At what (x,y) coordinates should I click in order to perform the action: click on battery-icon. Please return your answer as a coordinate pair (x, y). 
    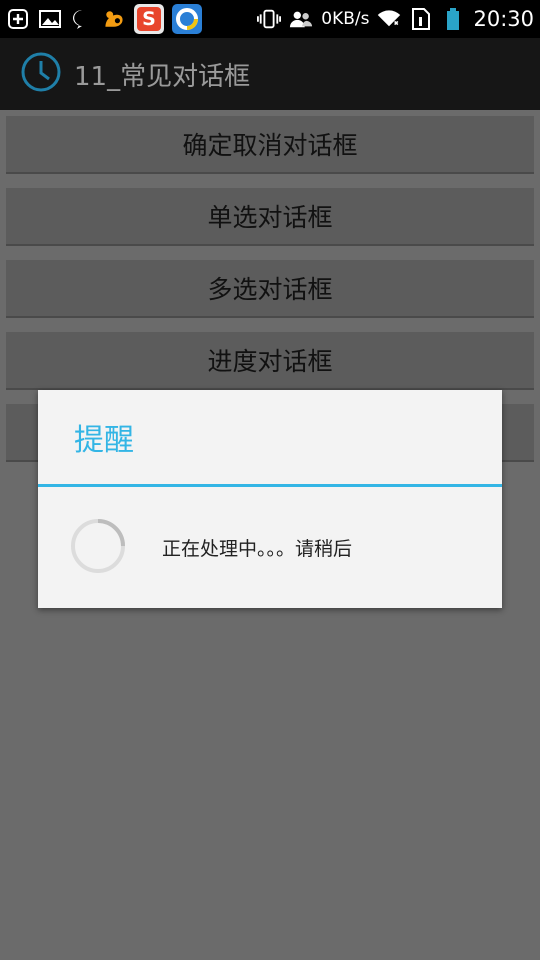
    Looking at the image, I should click on (453, 19).